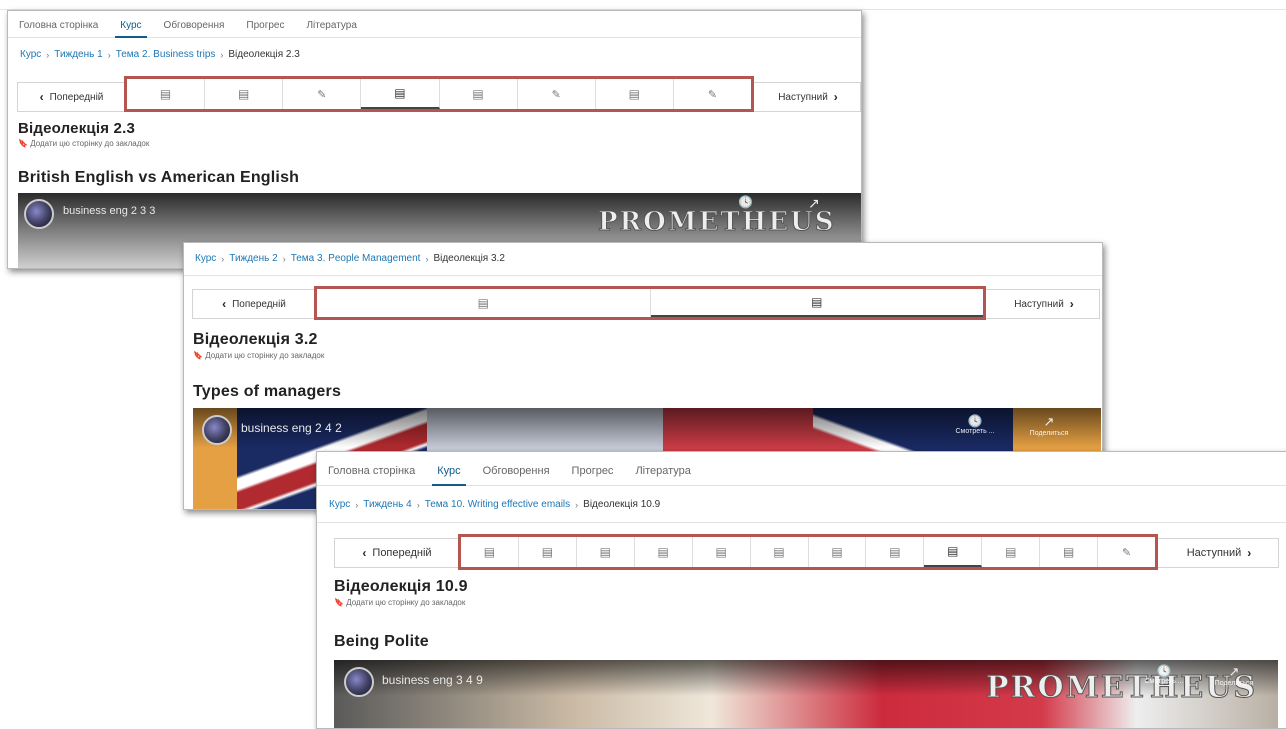  I want to click on sequence-nav: ‹ Попередній ▤ ▤ Наступний ›, so click(646, 303).